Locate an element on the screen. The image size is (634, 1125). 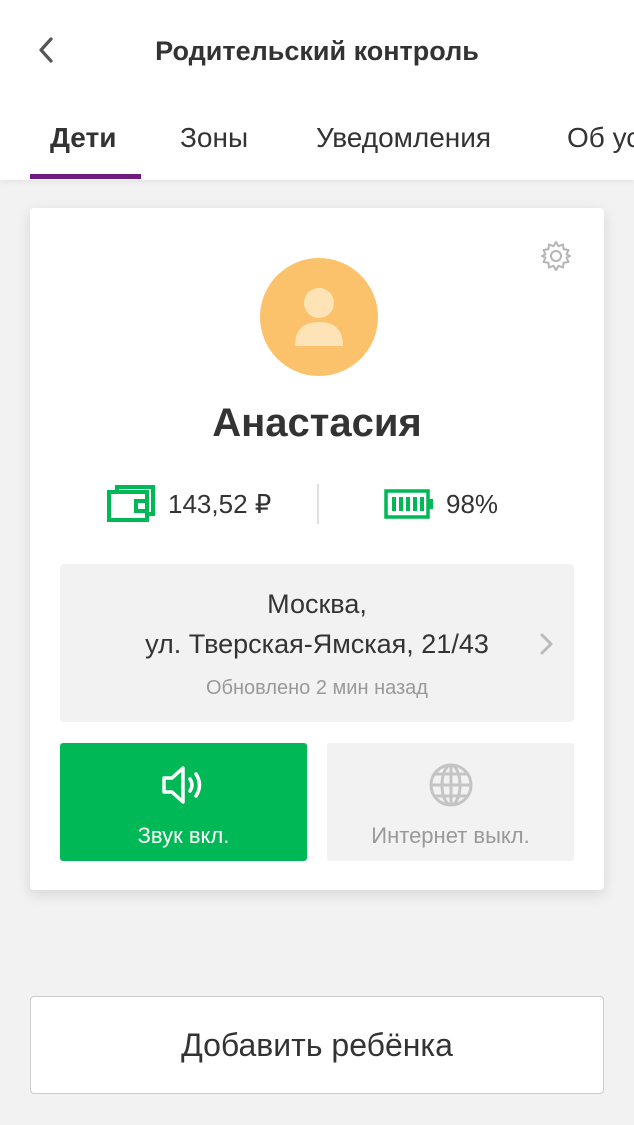
sound-toggle-button: Звук вкл. is located at coordinates (183, 802).